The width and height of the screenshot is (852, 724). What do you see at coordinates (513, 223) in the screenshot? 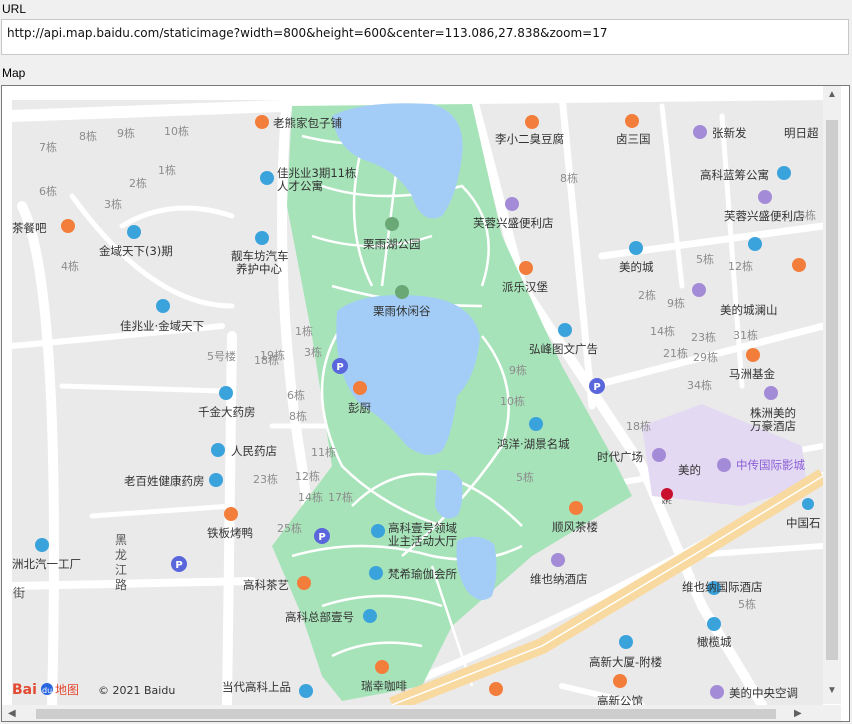
I see `poi-label: 芙蓉兴盛便利店` at bounding box center [513, 223].